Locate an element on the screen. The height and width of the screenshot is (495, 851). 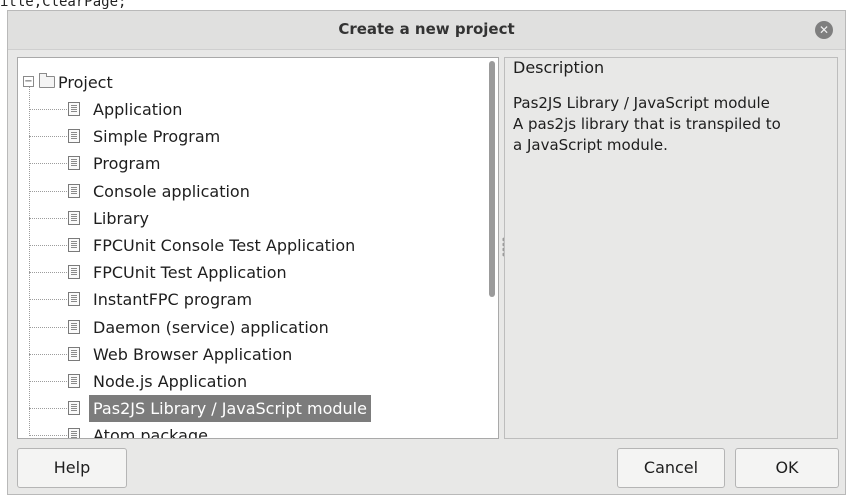
description-line: a JavaScript module. is located at coordinates (590, 145).